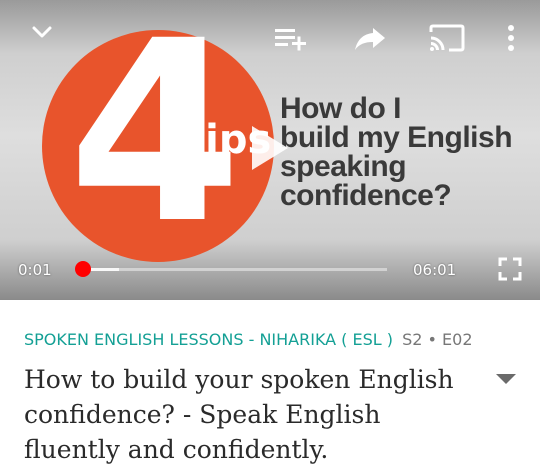  I want to click on seek-handle, so click(82, 269).